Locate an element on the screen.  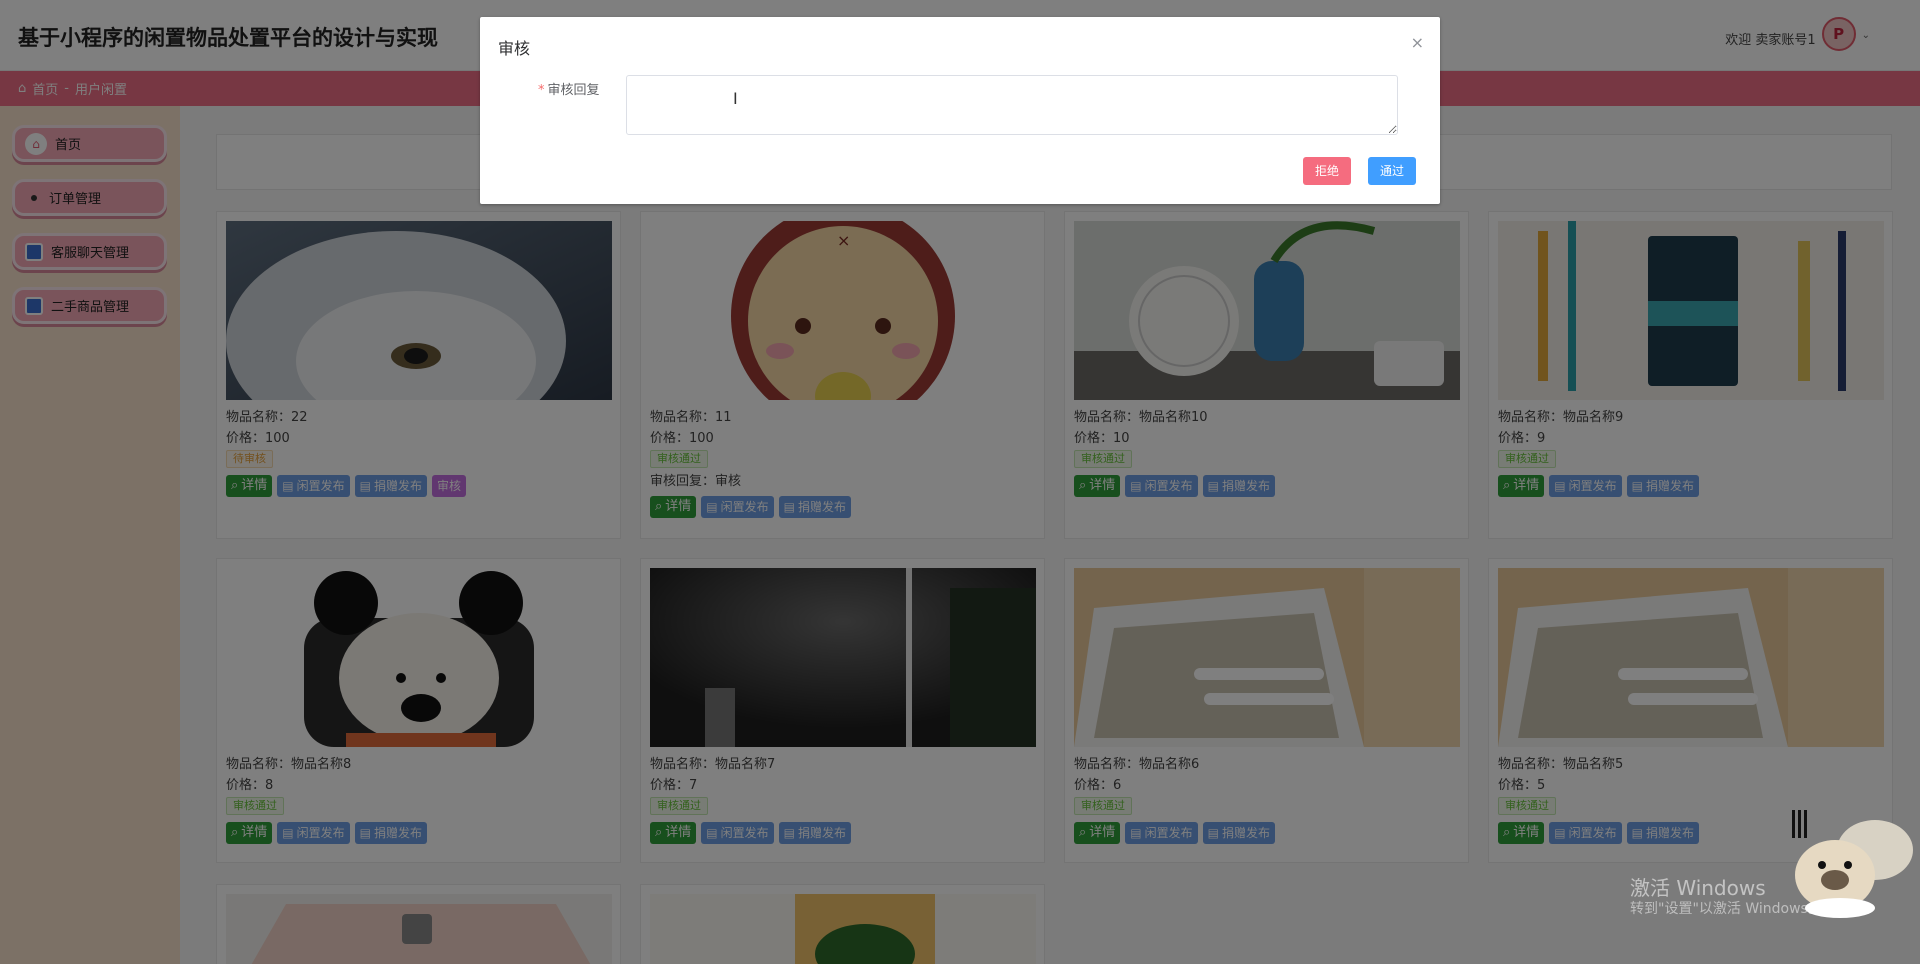
audit-dialog: 审核 × * 审核回复 I 拒绝 通过 is located at coordinates (960, 110).